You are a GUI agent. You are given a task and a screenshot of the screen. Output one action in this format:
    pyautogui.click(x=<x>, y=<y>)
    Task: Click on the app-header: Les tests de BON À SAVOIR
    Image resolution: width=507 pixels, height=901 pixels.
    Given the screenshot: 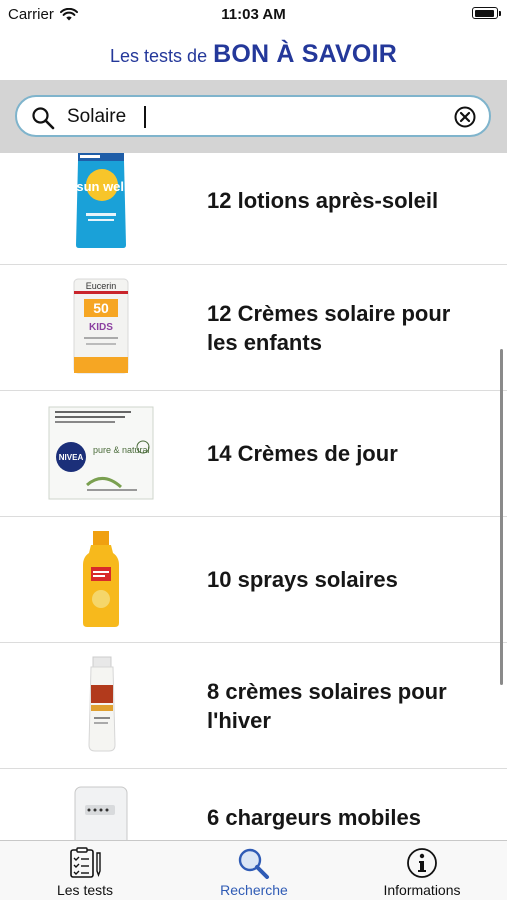 What is the action you would take?
    pyautogui.click(x=253, y=54)
    